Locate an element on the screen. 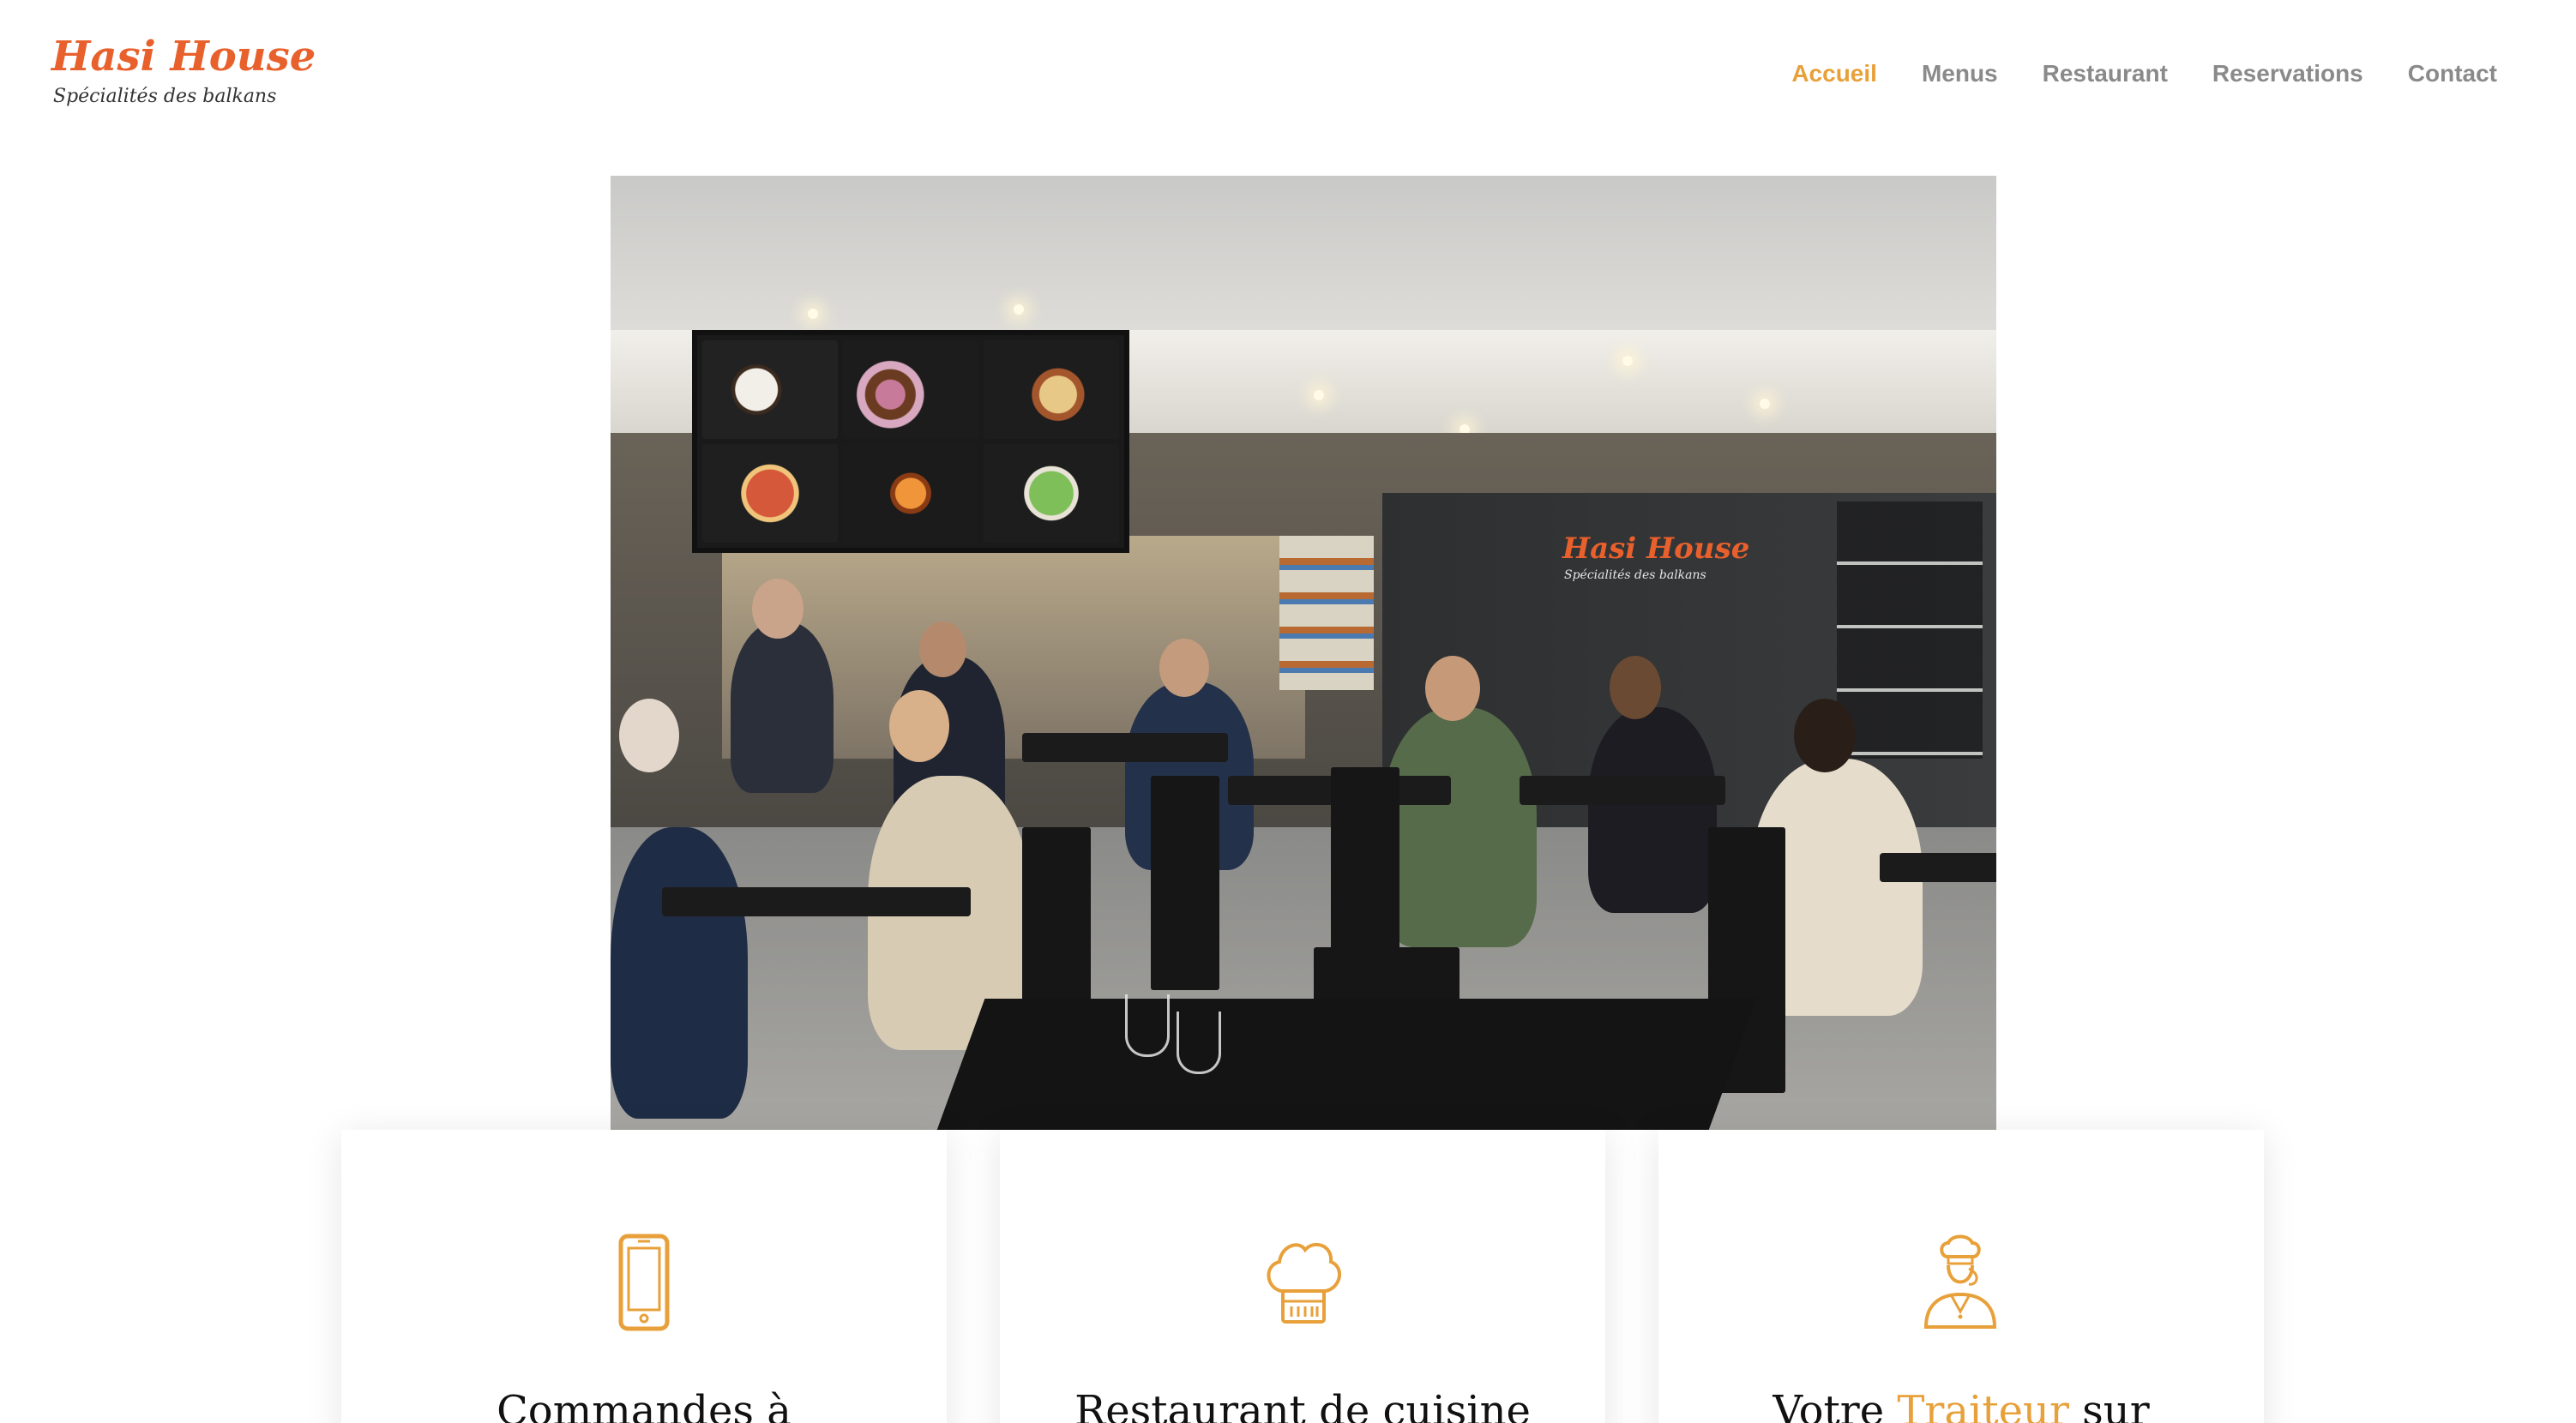 Image resolution: width=2576 pixels, height=1423 pixels. chef-person-icon is located at coordinates (1960, 1281).